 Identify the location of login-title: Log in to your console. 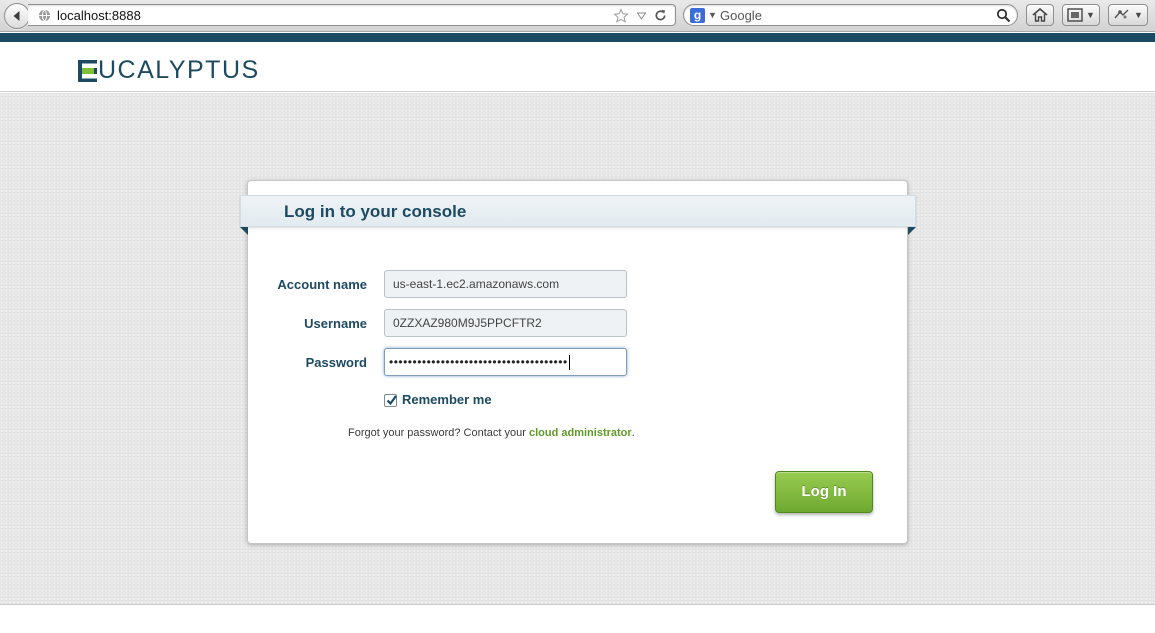
(375, 211).